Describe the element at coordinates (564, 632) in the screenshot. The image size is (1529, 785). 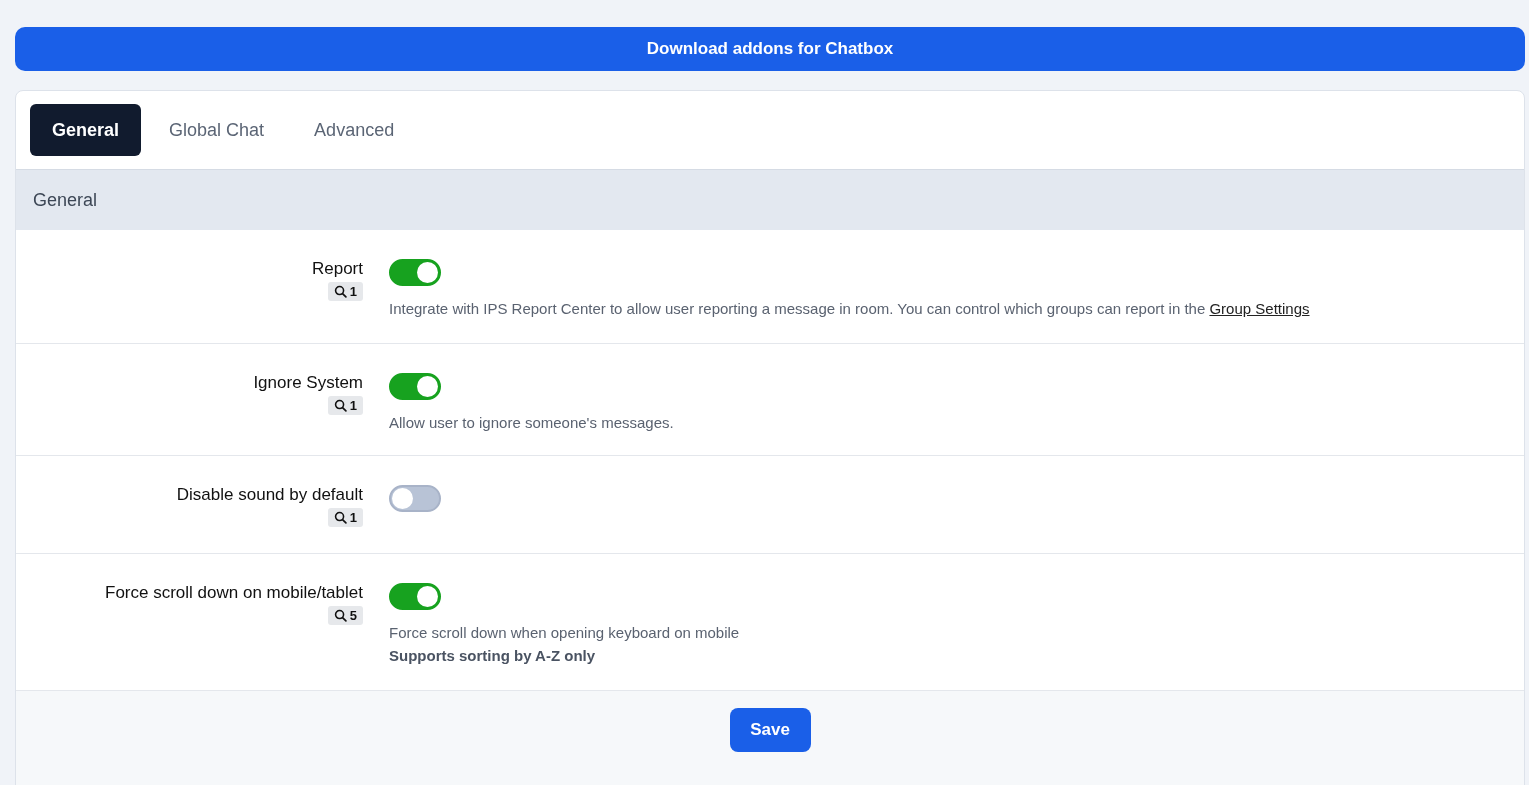
I see `setting-description: Force scroll down when opening keyboard on mobile` at that location.